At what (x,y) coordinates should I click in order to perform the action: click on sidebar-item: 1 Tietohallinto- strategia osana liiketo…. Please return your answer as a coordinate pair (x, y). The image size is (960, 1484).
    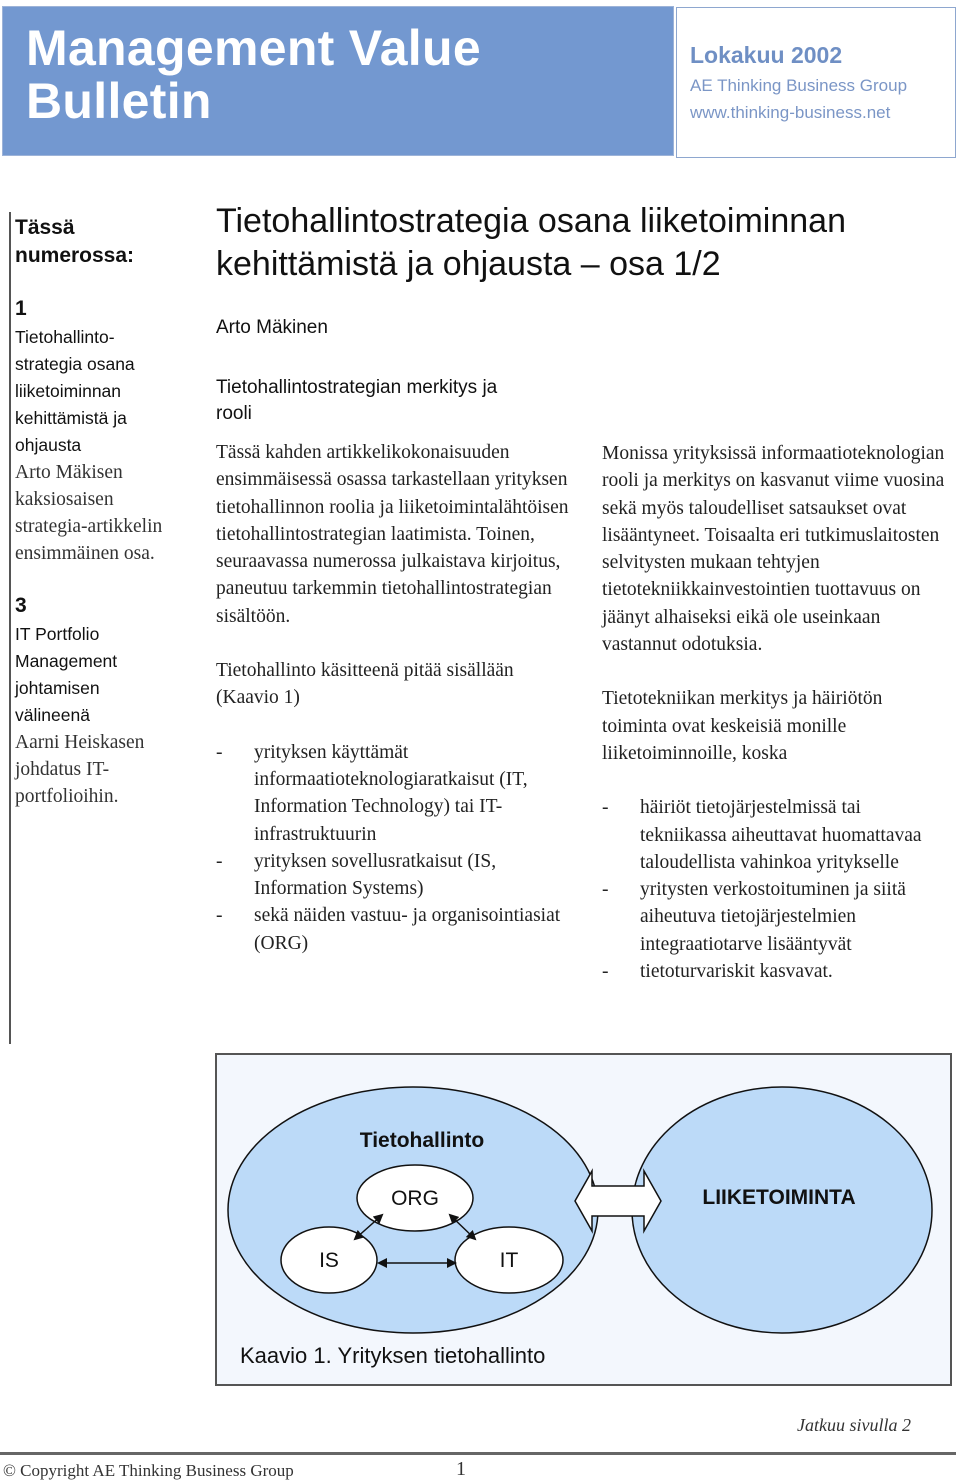
    Looking at the image, I should click on (105, 431).